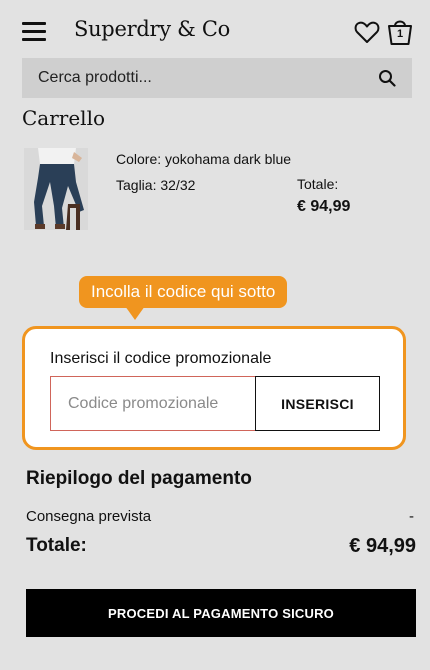  What do you see at coordinates (156, 185) in the screenshot?
I see `product-size: Taglia: 32/32` at bounding box center [156, 185].